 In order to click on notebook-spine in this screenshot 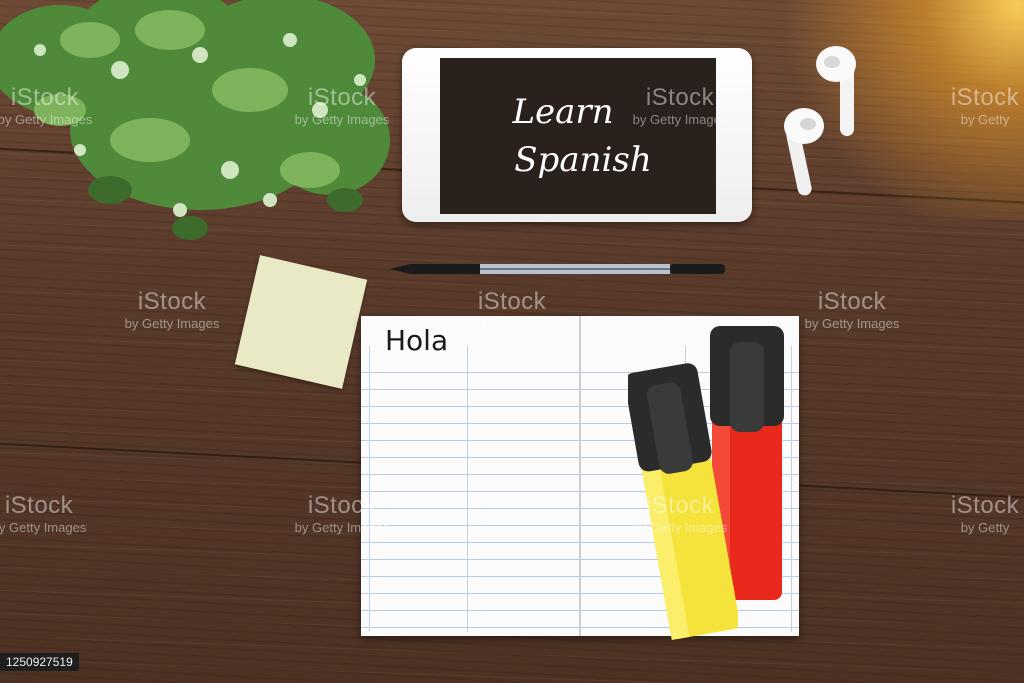, I will do `click(580, 476)`.